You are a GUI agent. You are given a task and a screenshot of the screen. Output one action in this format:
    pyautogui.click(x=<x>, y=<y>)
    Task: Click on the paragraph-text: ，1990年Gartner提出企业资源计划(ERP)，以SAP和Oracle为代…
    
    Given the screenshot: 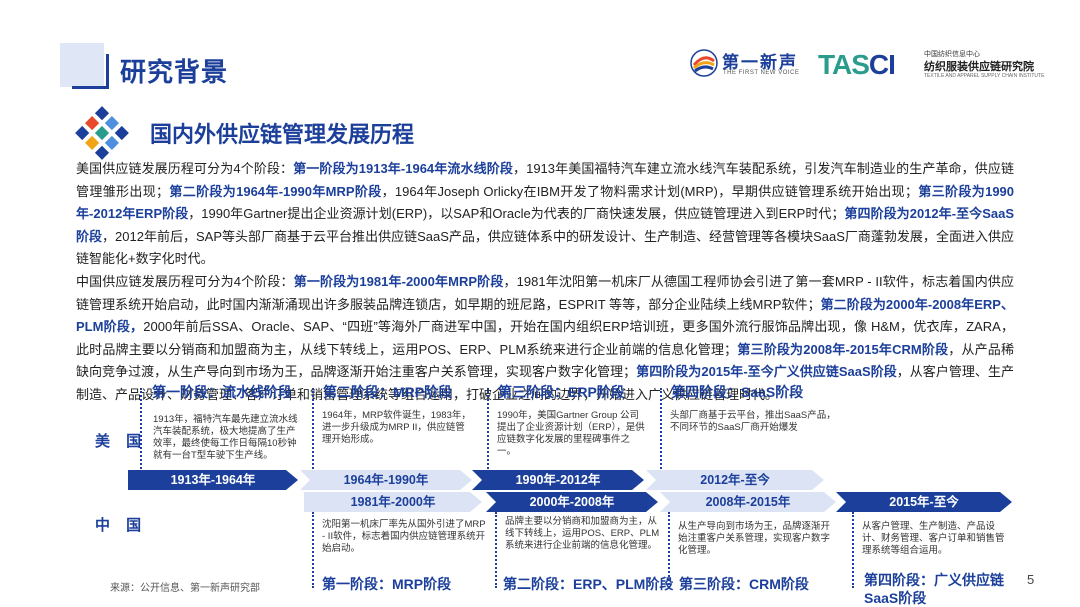 What is the action you would take?
    pyautogui.click(x=516, y=214)
    